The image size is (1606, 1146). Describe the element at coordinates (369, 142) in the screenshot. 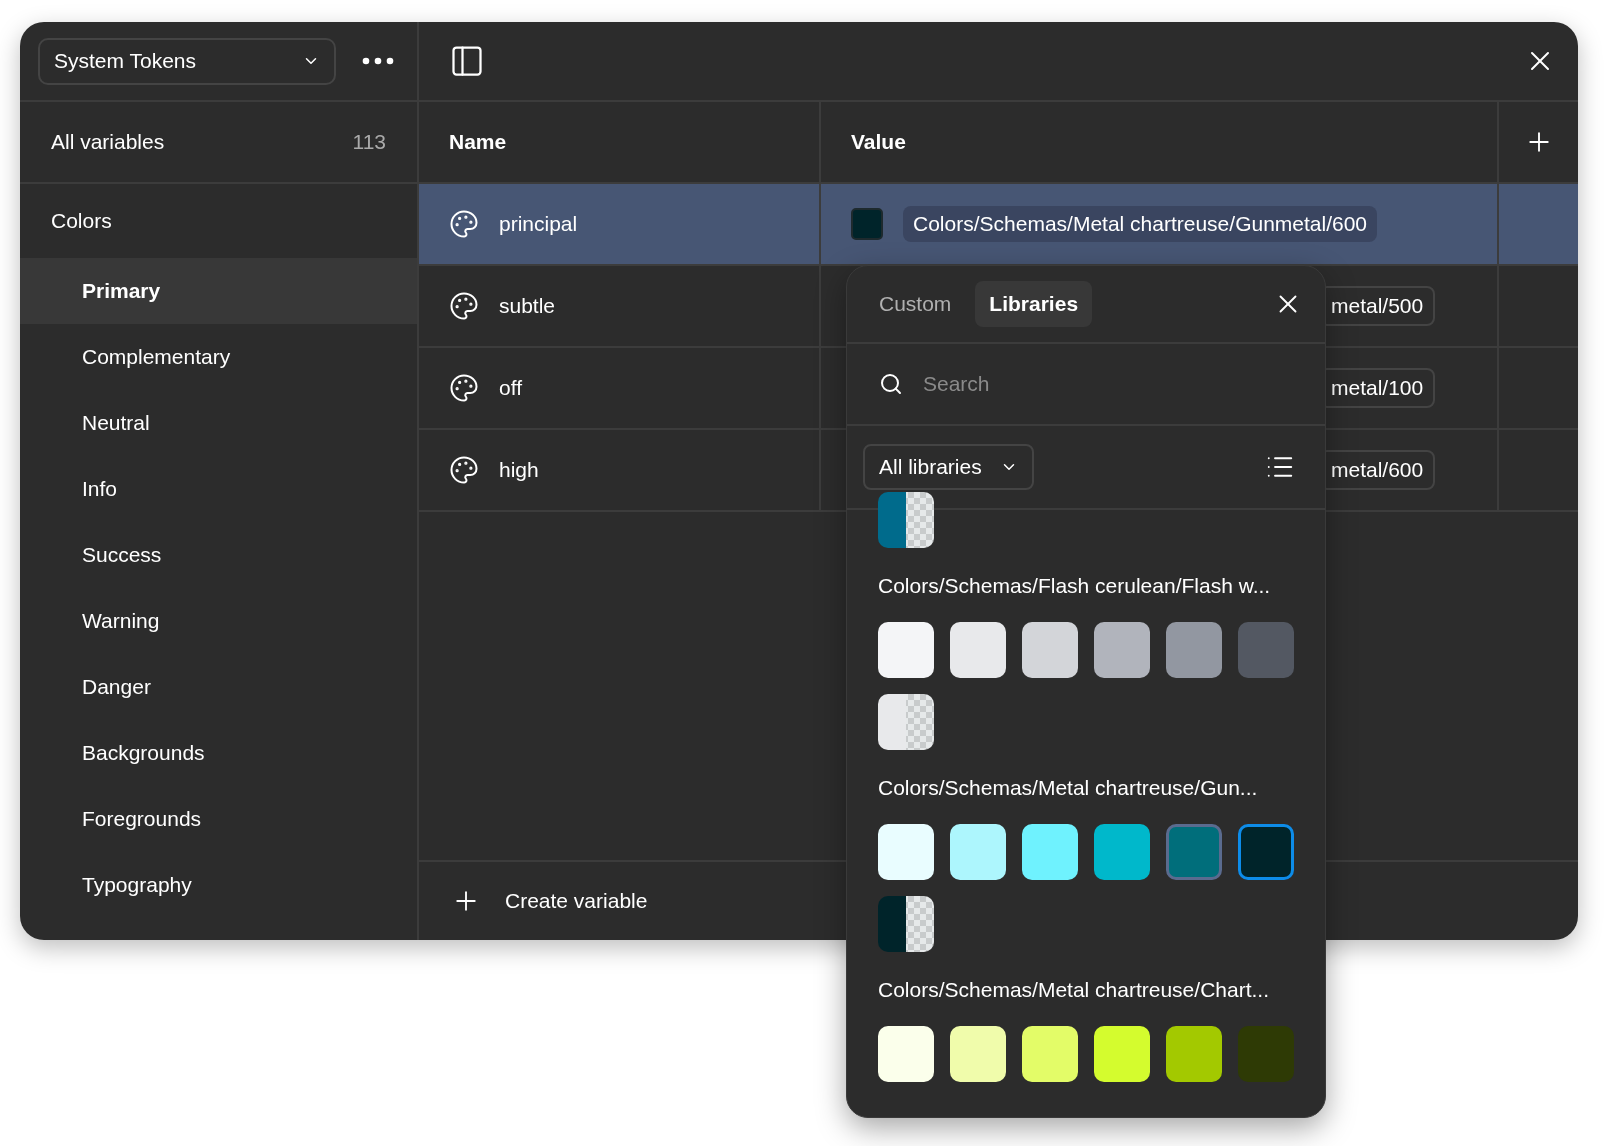

I see `variable-count: 113` at that location.